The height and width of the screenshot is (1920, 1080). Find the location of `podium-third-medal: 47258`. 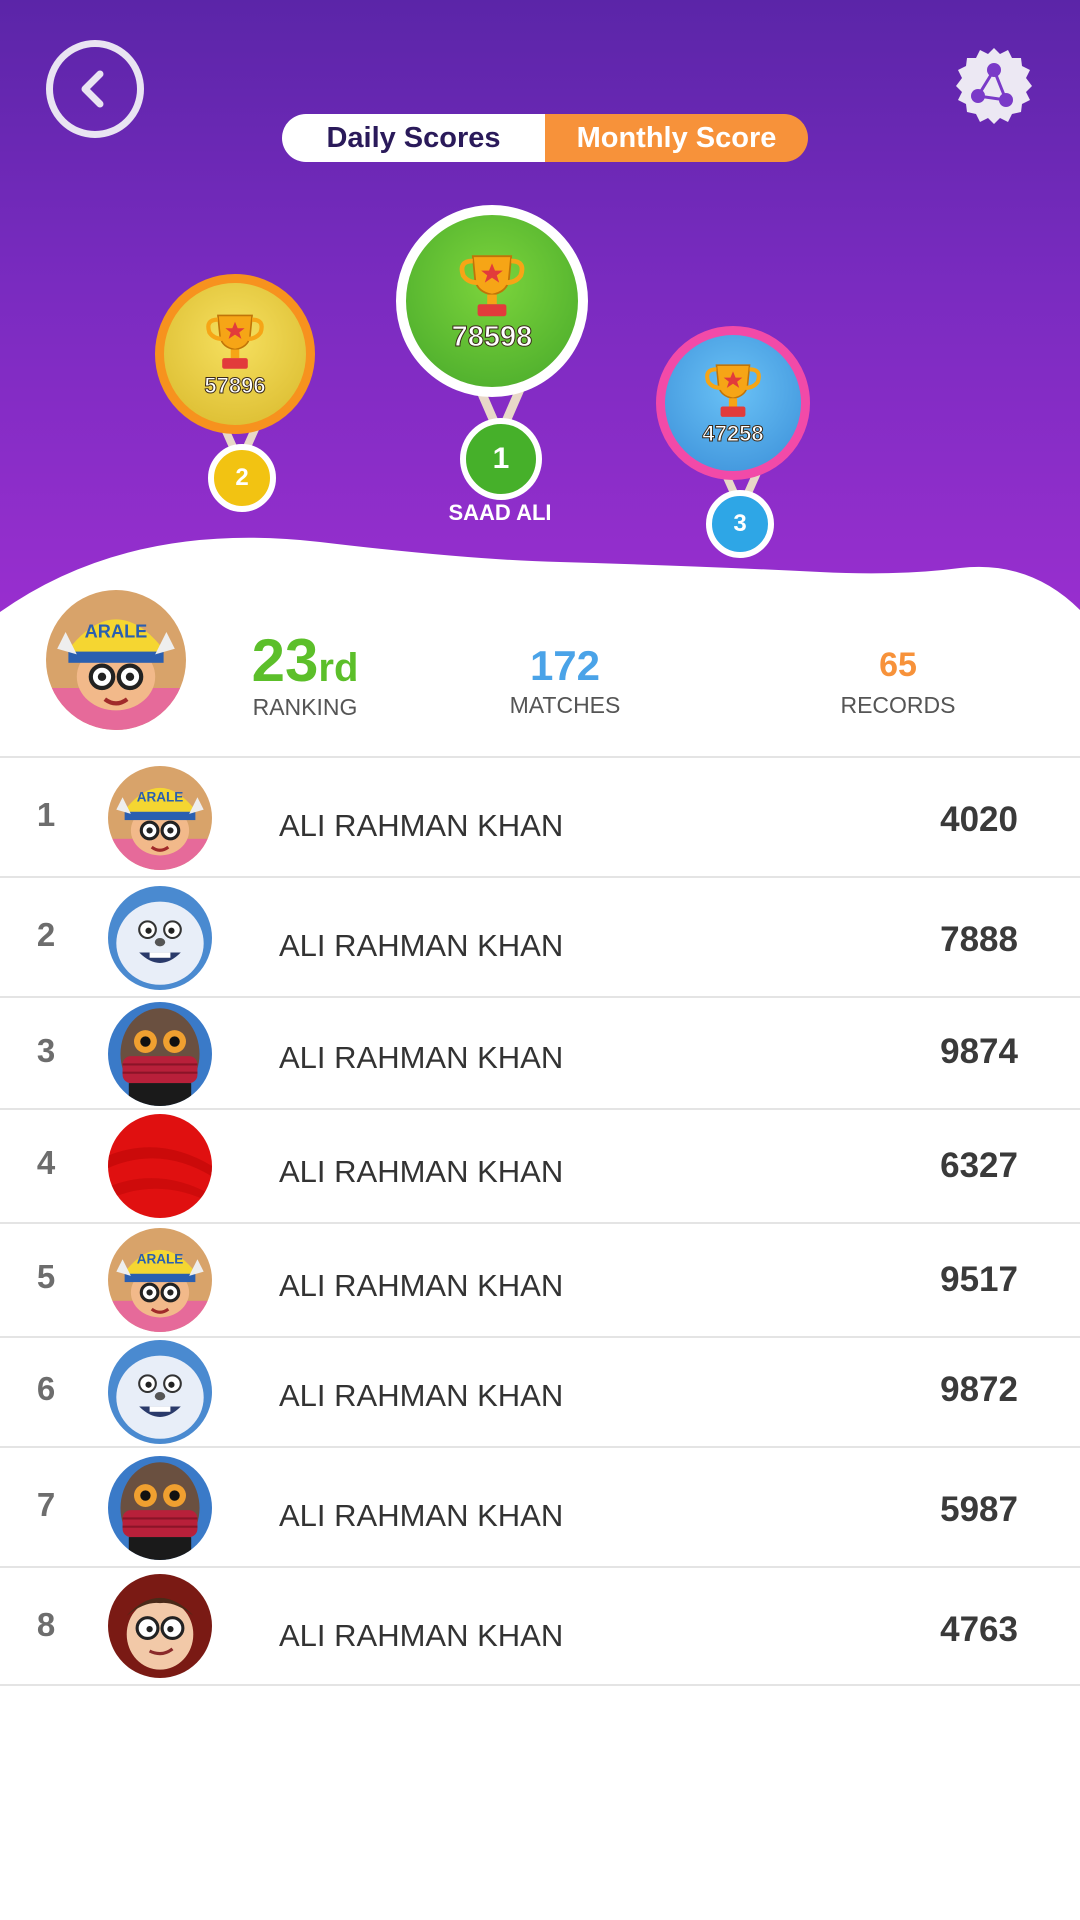

podium-third-medal: 47258 is located at coordinates (733, 403).